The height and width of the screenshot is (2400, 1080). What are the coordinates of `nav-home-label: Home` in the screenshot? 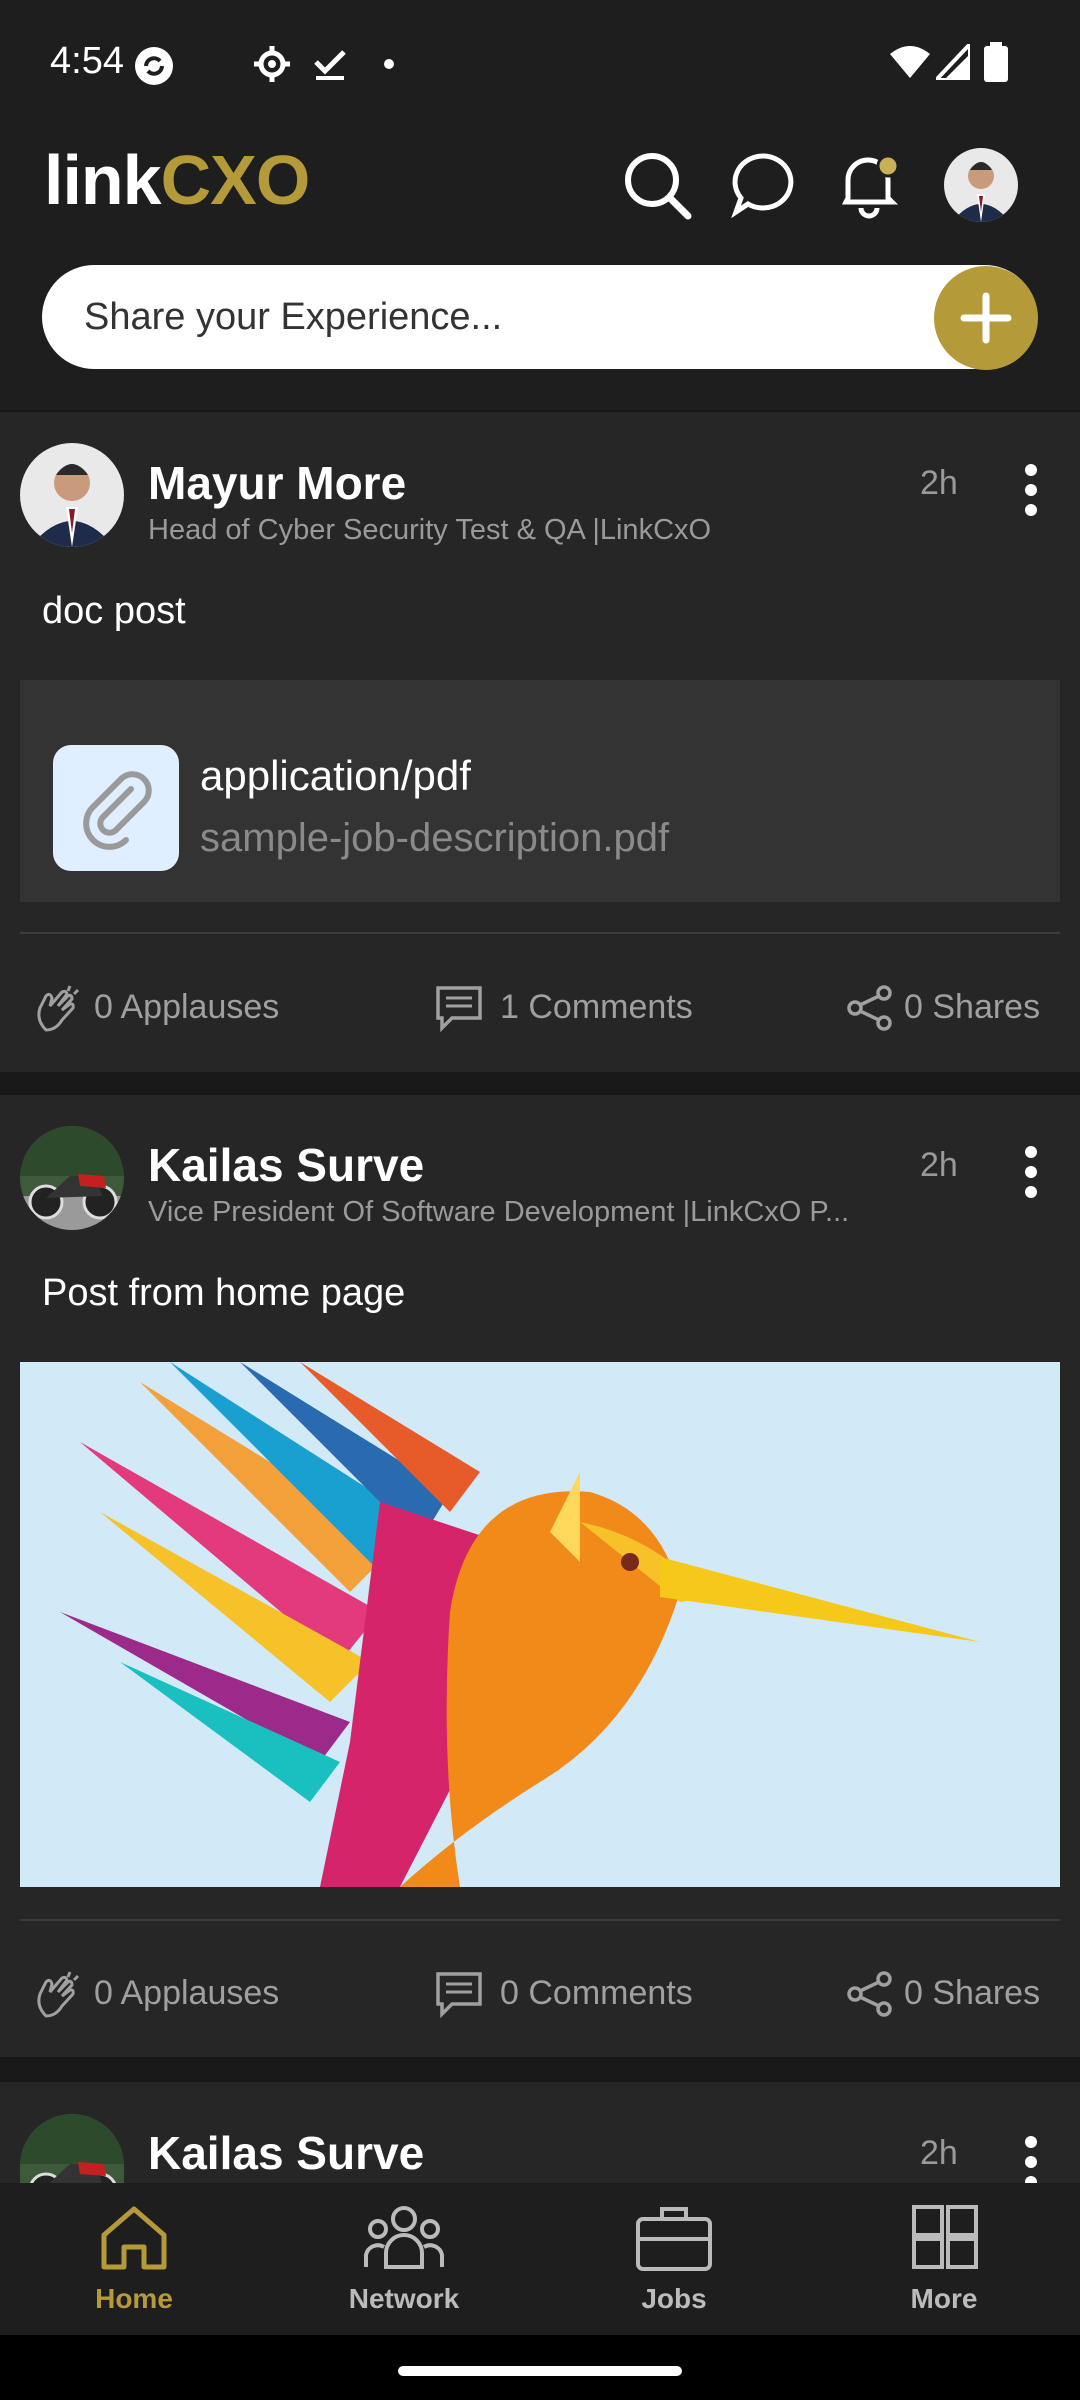 It's located at (134, 2298).